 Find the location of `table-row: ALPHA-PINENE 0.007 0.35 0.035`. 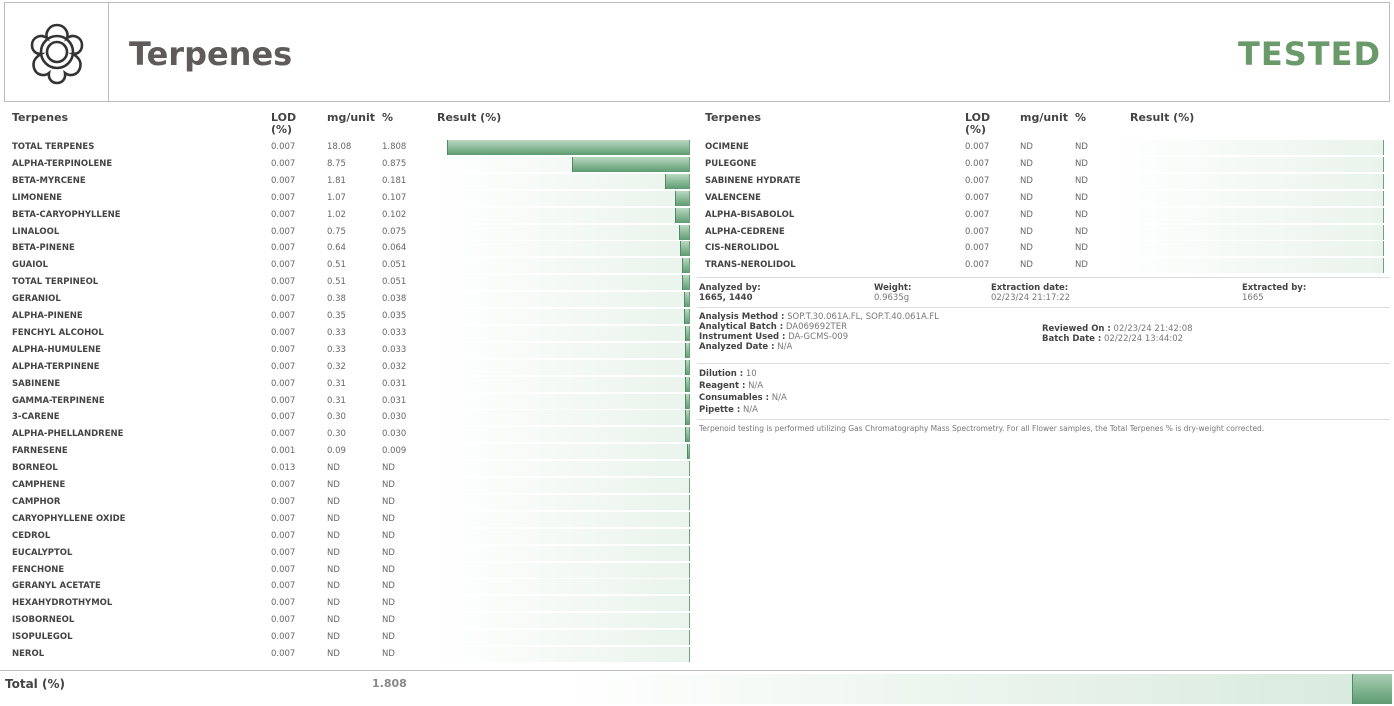

table-row: ALPHA-PINENE 0.007 0.35 0.035 is located at coordinates (697, 316).